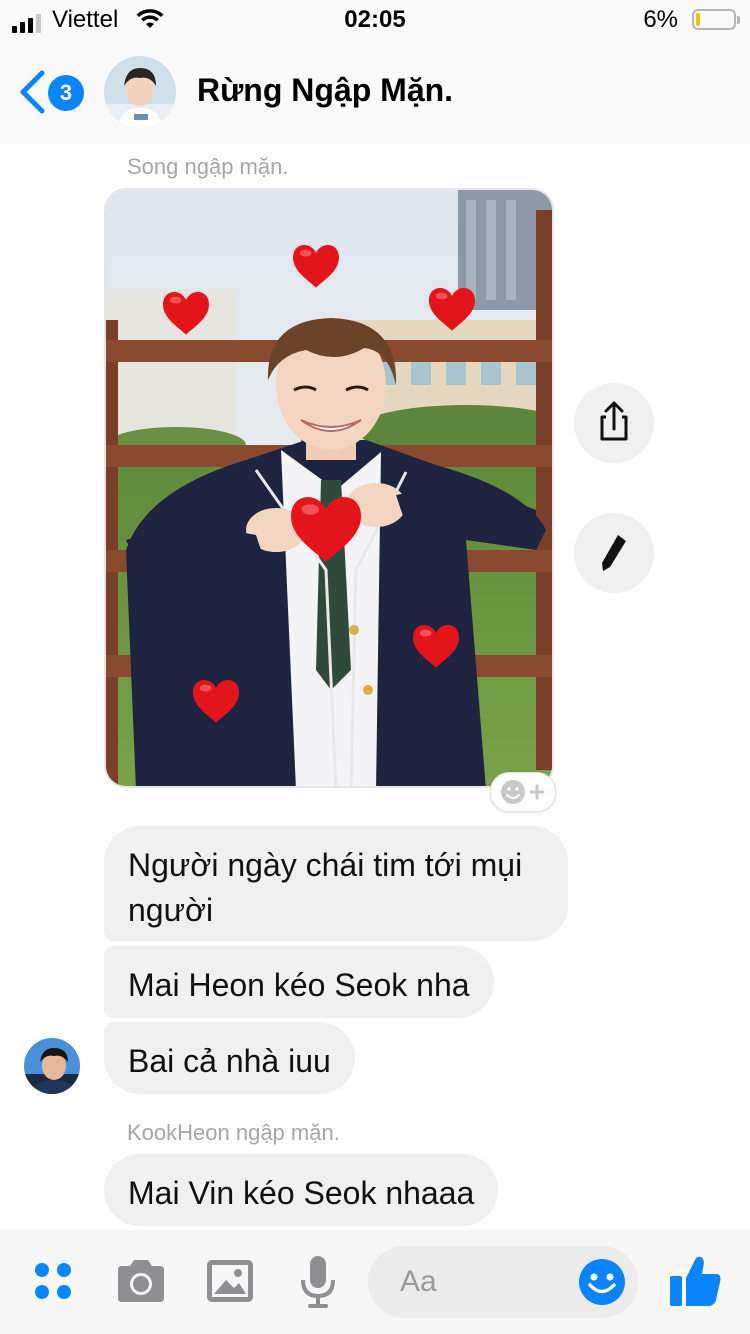 This screenshot has height=1334, width=750. What do you see at coordinates (318, 1282) in the screenshot?
I see `microphone-icon` at bounding box center [318, 1282].